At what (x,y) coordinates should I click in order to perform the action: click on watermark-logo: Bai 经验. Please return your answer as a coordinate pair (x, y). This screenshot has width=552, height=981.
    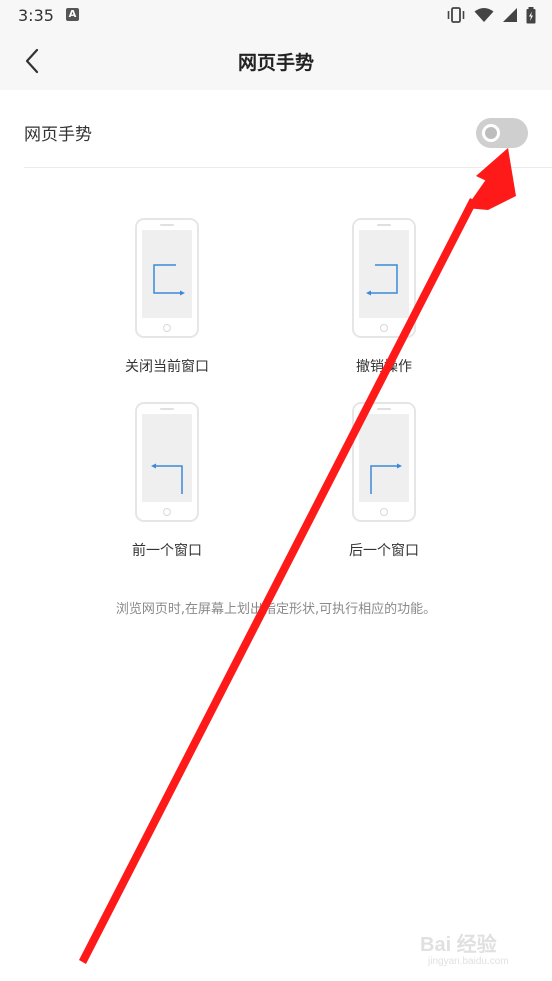
    Looking at the image, I should click on (458, 945).